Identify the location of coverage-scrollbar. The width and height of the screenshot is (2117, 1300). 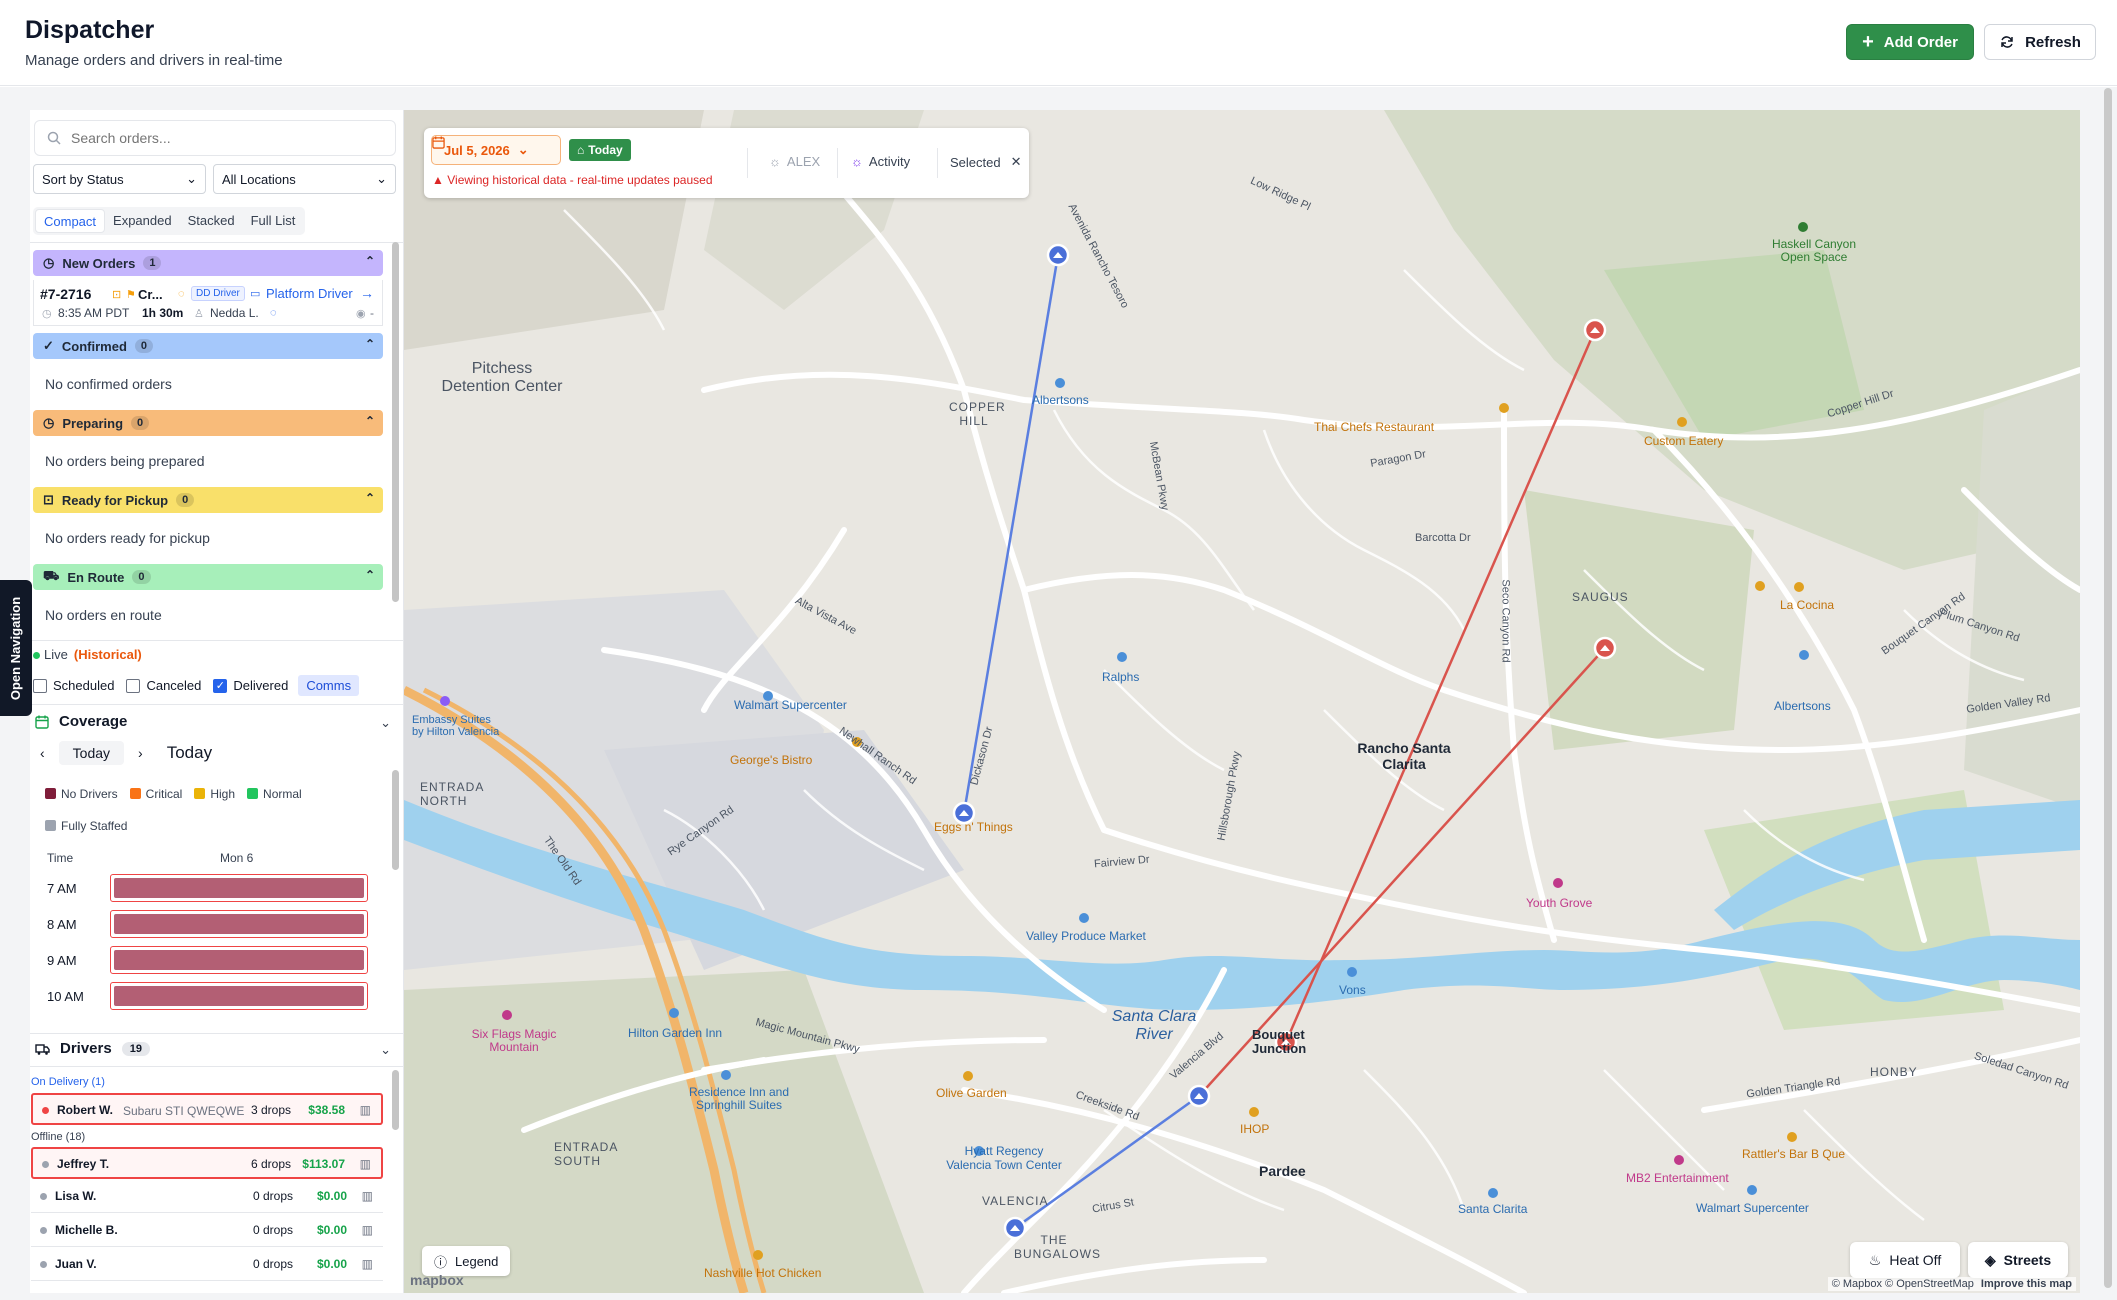
(395, 820).